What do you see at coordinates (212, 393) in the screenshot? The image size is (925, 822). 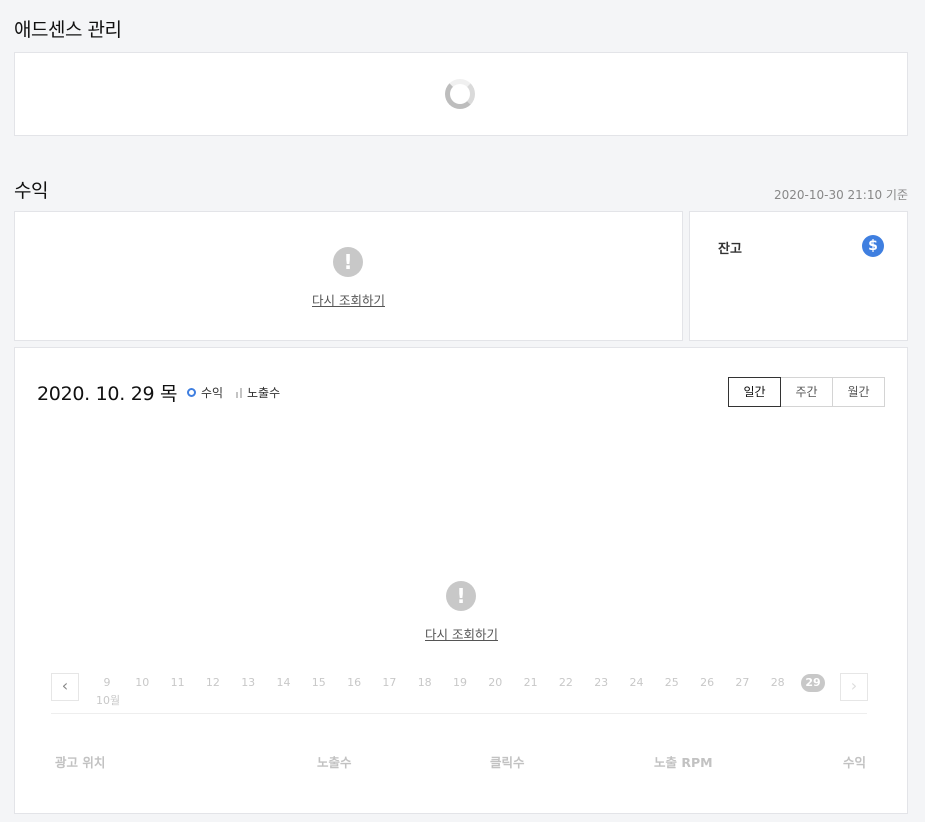 I see `legend-revenue-label: 수익` at bounding box center [212, 393].